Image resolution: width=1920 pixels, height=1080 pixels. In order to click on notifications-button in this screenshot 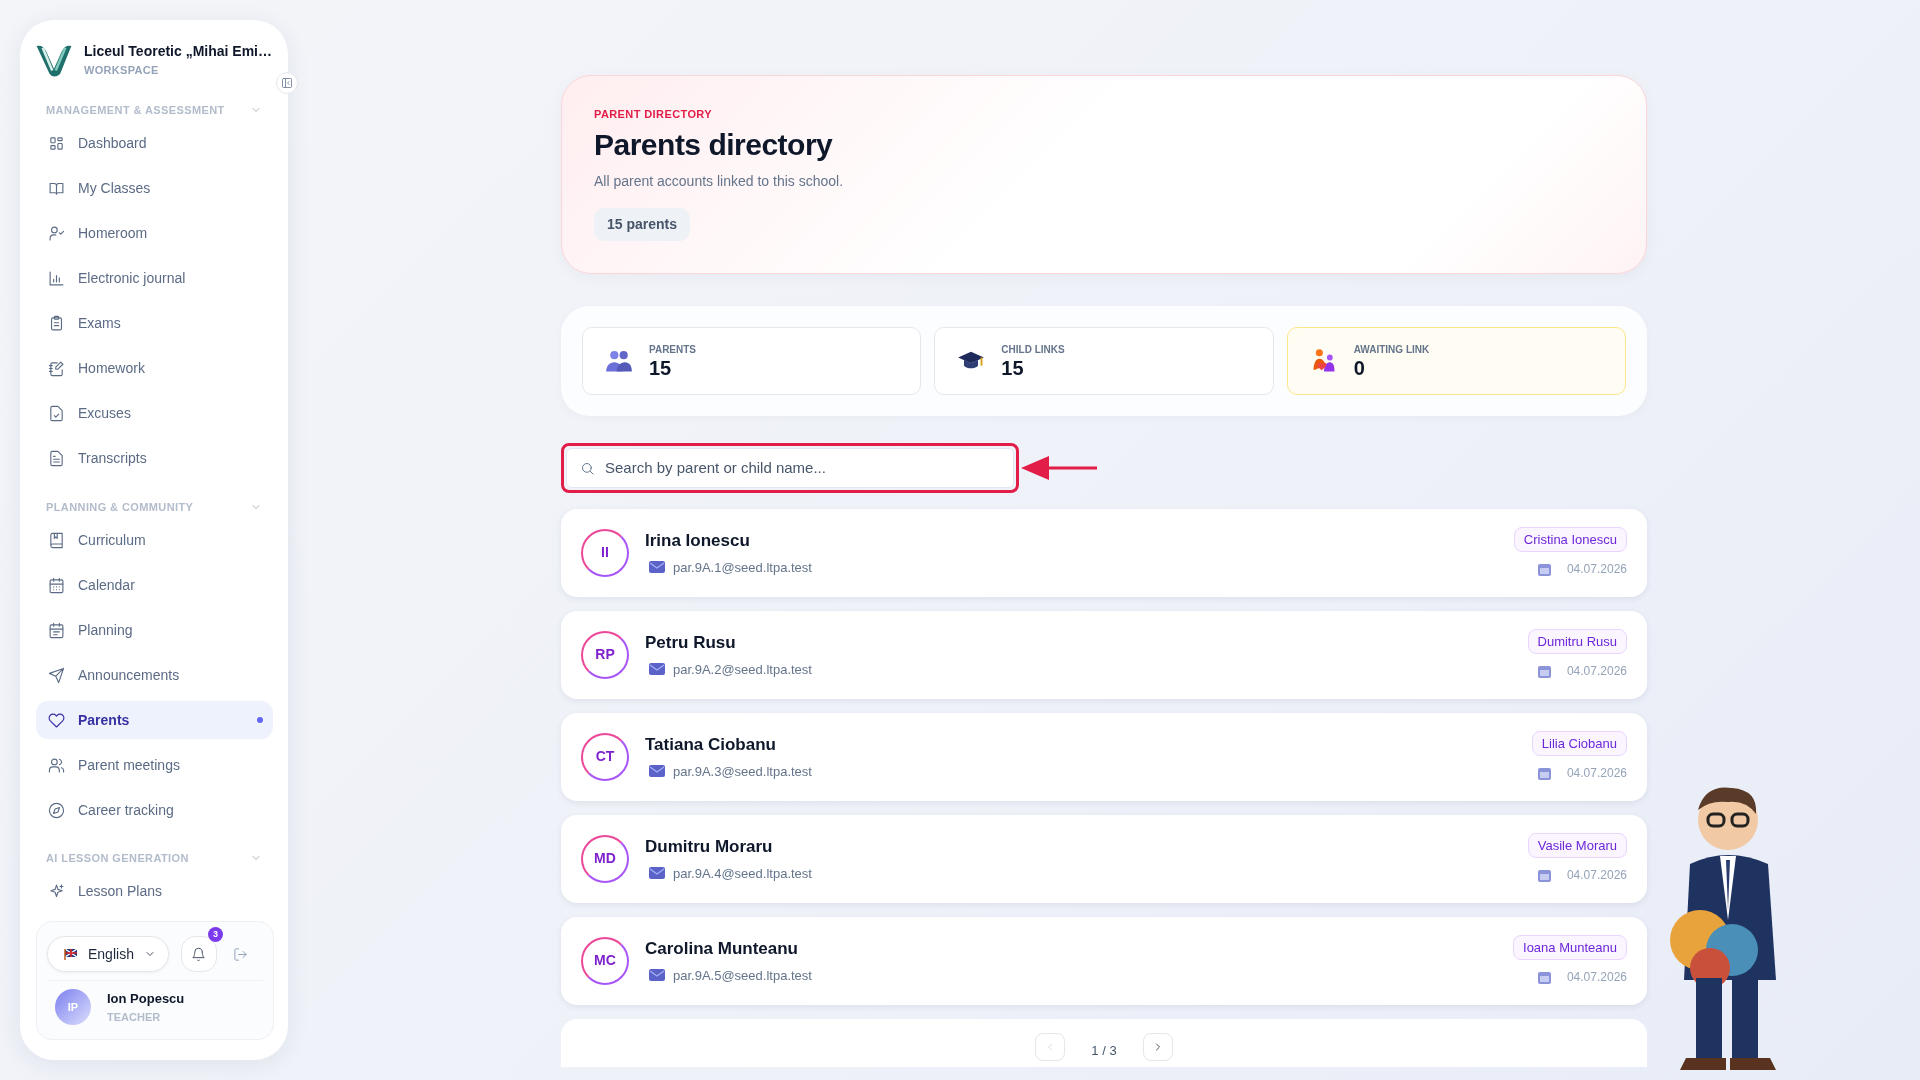, I will do `click(198, 954)`.